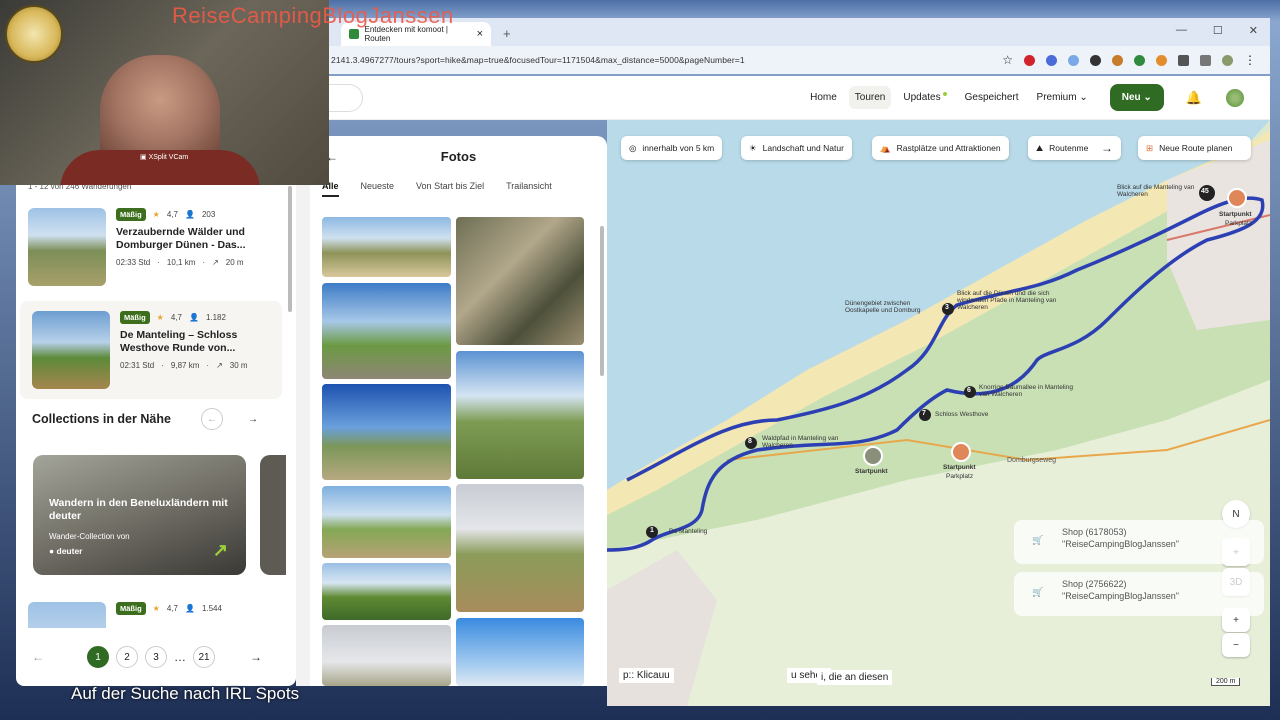 This screenshot has width=1280, height=720. I want to click on filter-route-button: ⛰ Routenme →, so click(1074, 148).